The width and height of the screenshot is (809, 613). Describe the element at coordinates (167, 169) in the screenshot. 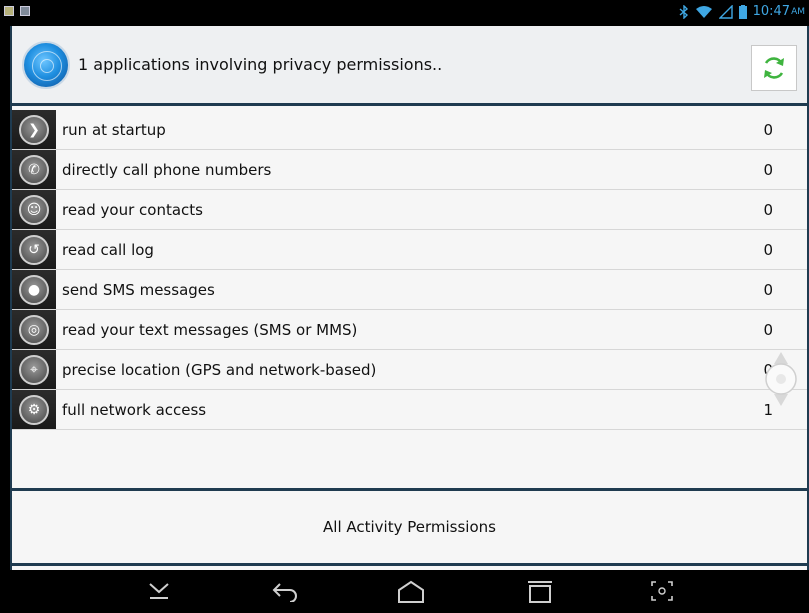

I see `permission-label: directly call phone numbers` at that location.